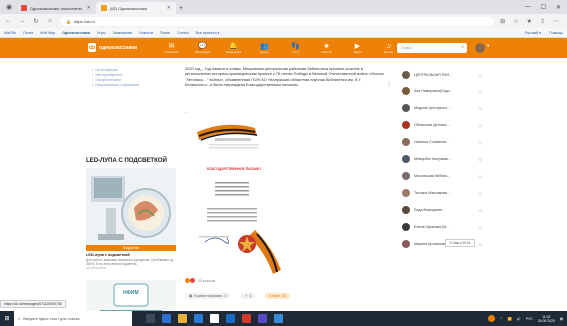 This screenshot has width=567, height=326. Describe the element at coordinates (233, 48) in the screenshot. I see `nav-notifications: 🔔 Оповещения` at that location.